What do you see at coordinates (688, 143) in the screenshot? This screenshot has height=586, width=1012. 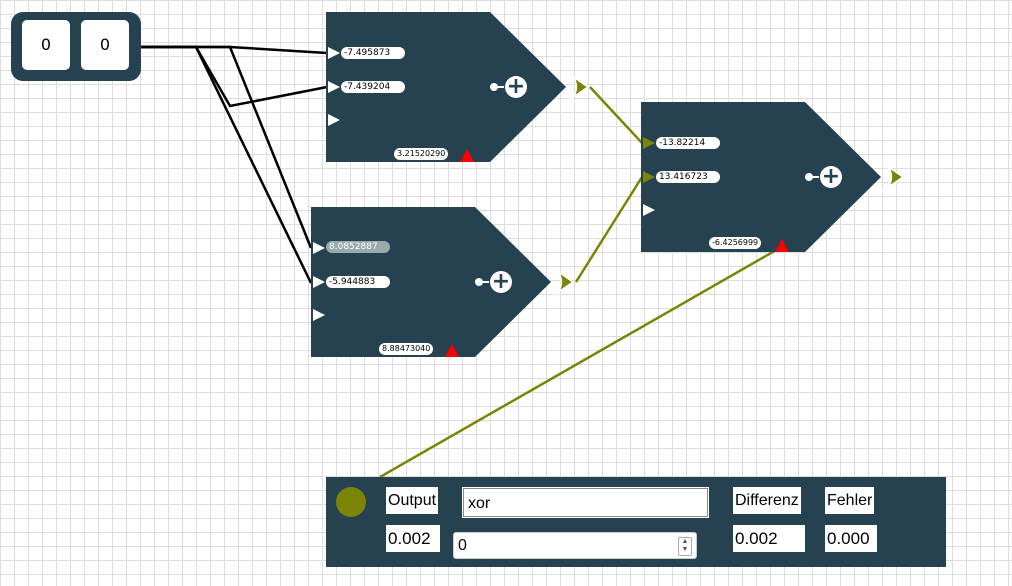 I see `neuron-3-weight-1: -13.82214` at bounding box center [688, 143].